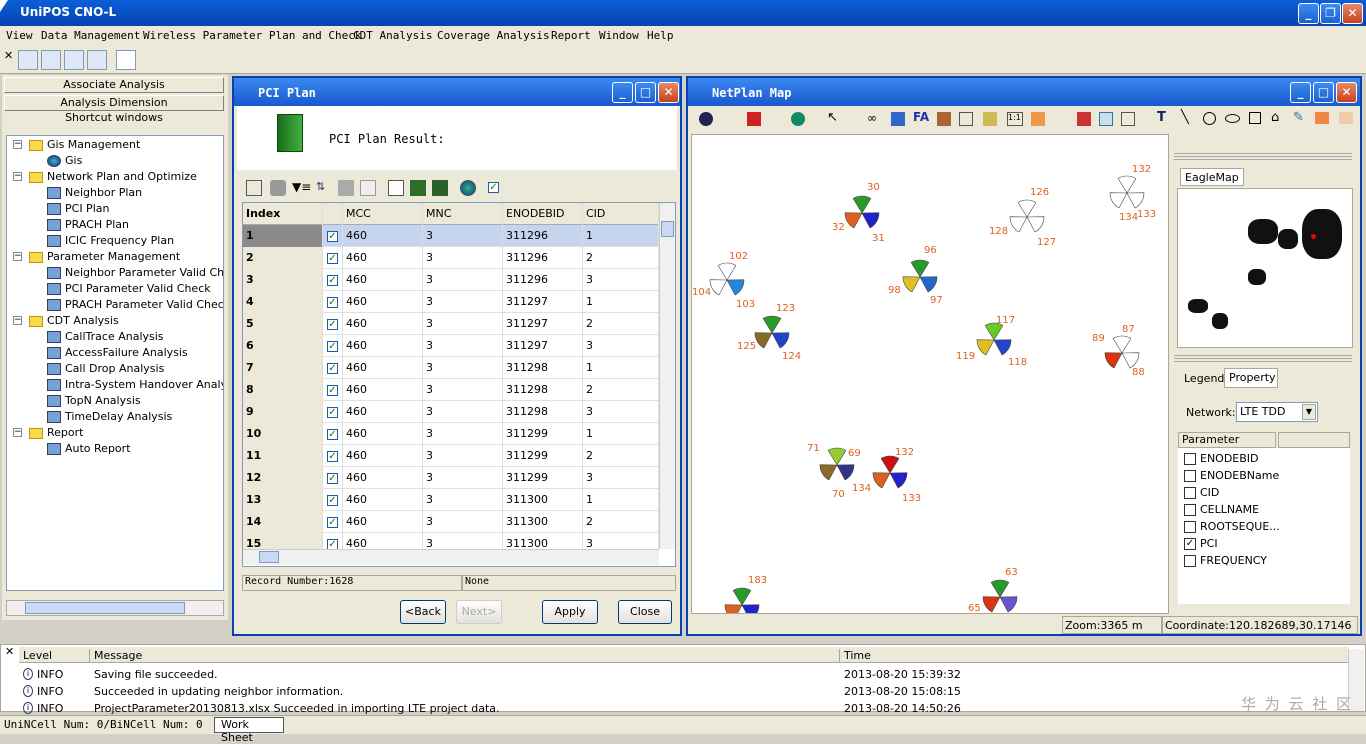 This screenshot has height=744, width=1366. Describe the element at coordinates (1185, 117) in the screenshot. I see `line-tool-icon: ╲` at that location.